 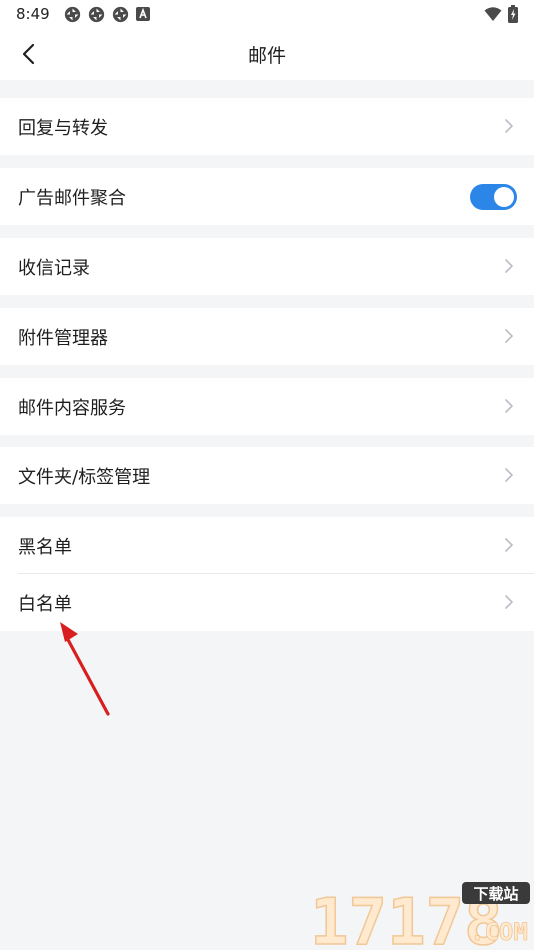 I want to click on settings-item-label: 回复与转发, so click(x=63, y=128).